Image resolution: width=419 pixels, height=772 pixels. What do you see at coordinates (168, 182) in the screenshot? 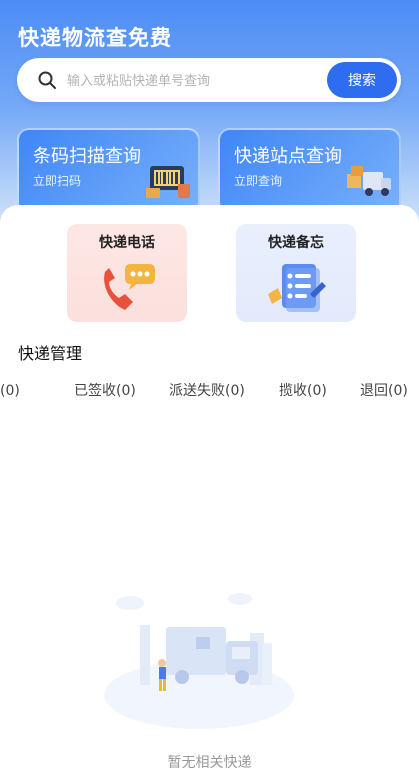
I see `barcode-scanner-icon` at bounding box center [168, 182].